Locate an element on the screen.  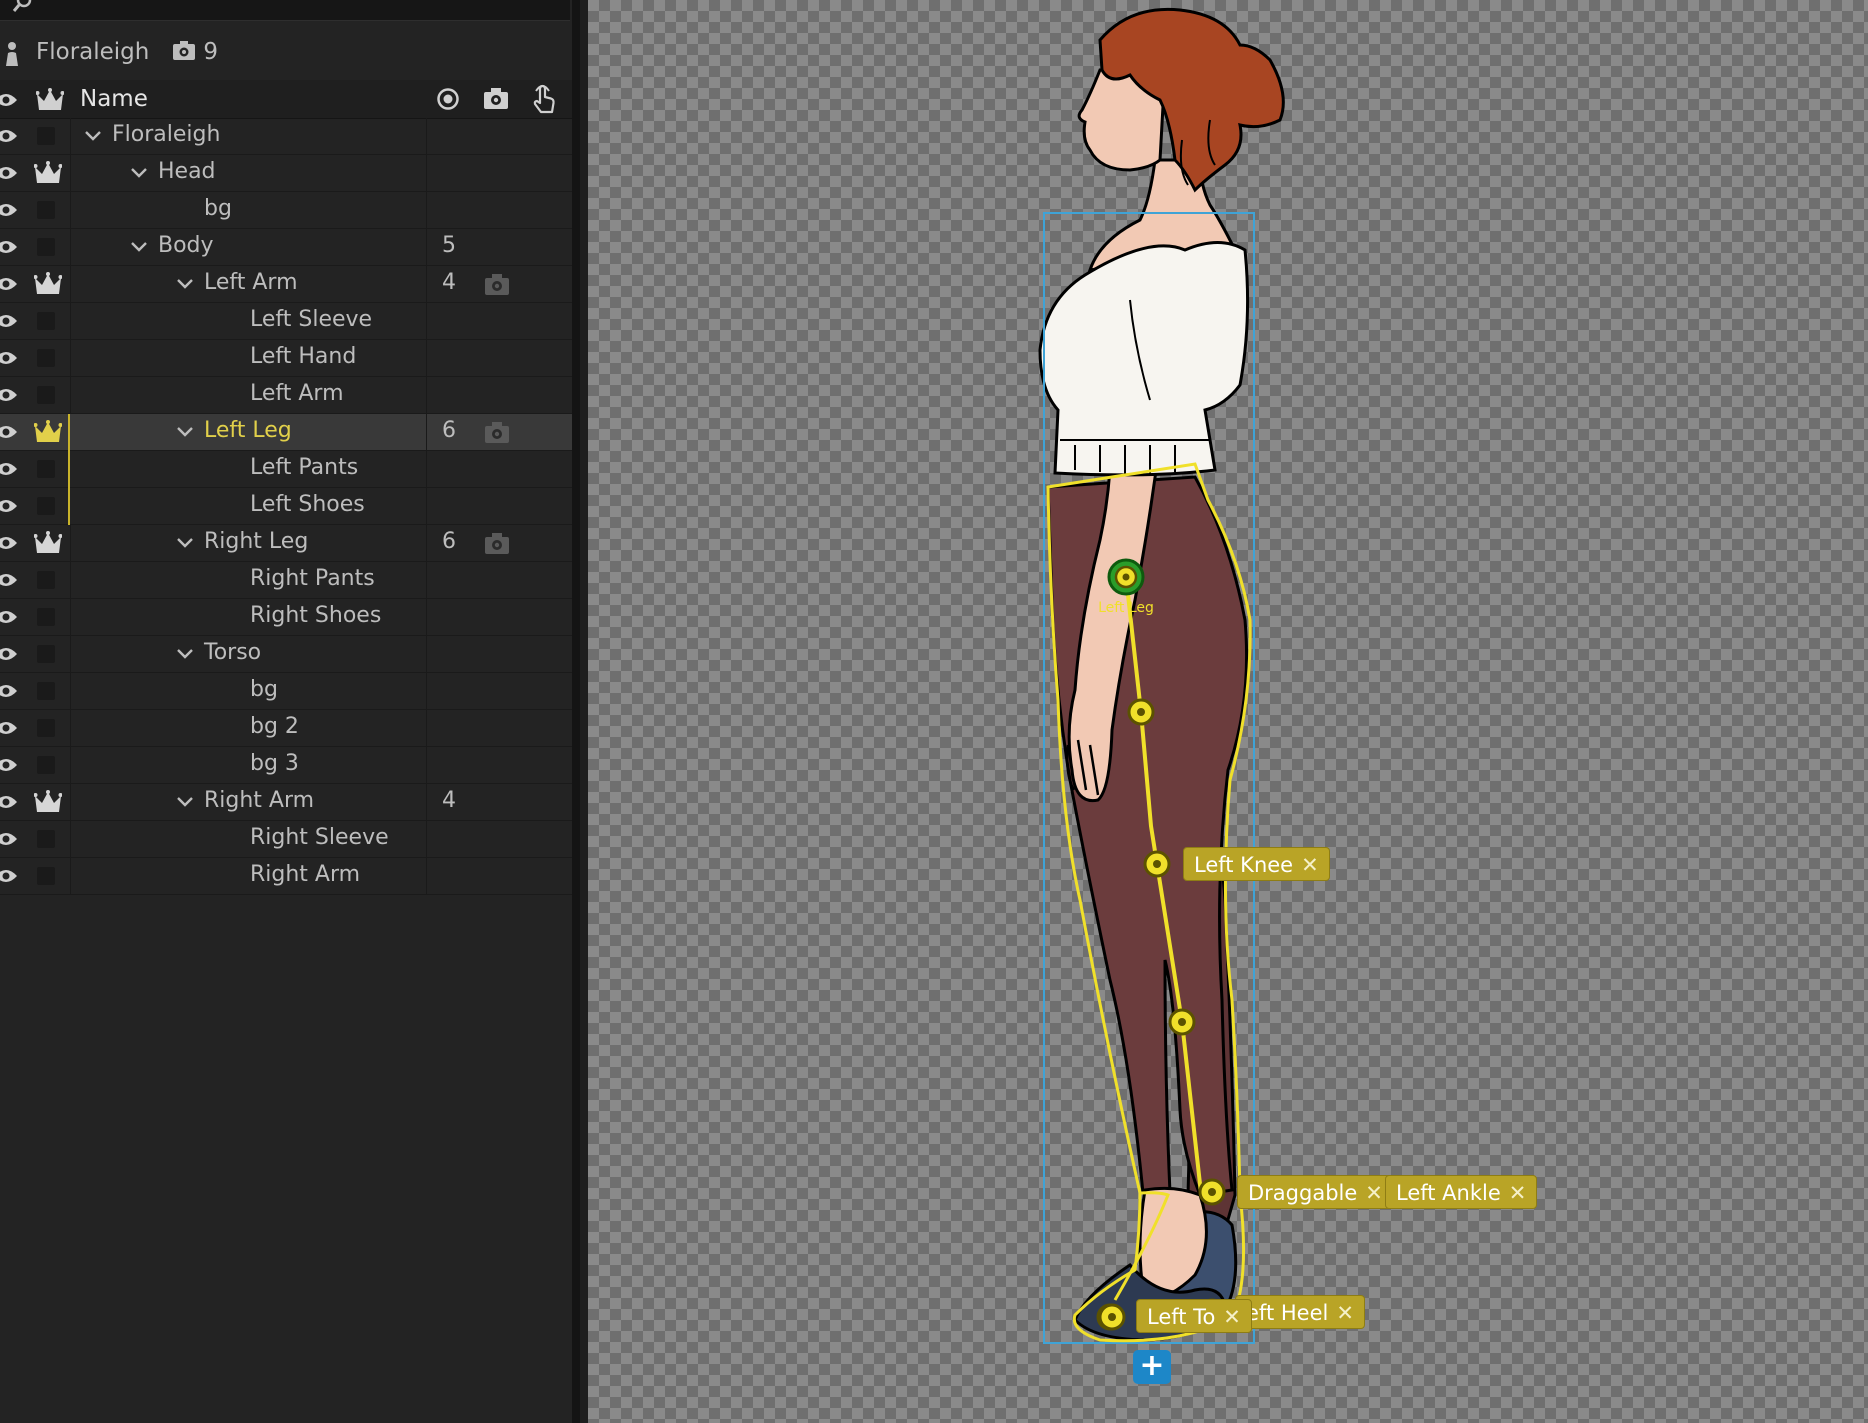
handle-left-ankle is located at coordinates (1212, 1192).